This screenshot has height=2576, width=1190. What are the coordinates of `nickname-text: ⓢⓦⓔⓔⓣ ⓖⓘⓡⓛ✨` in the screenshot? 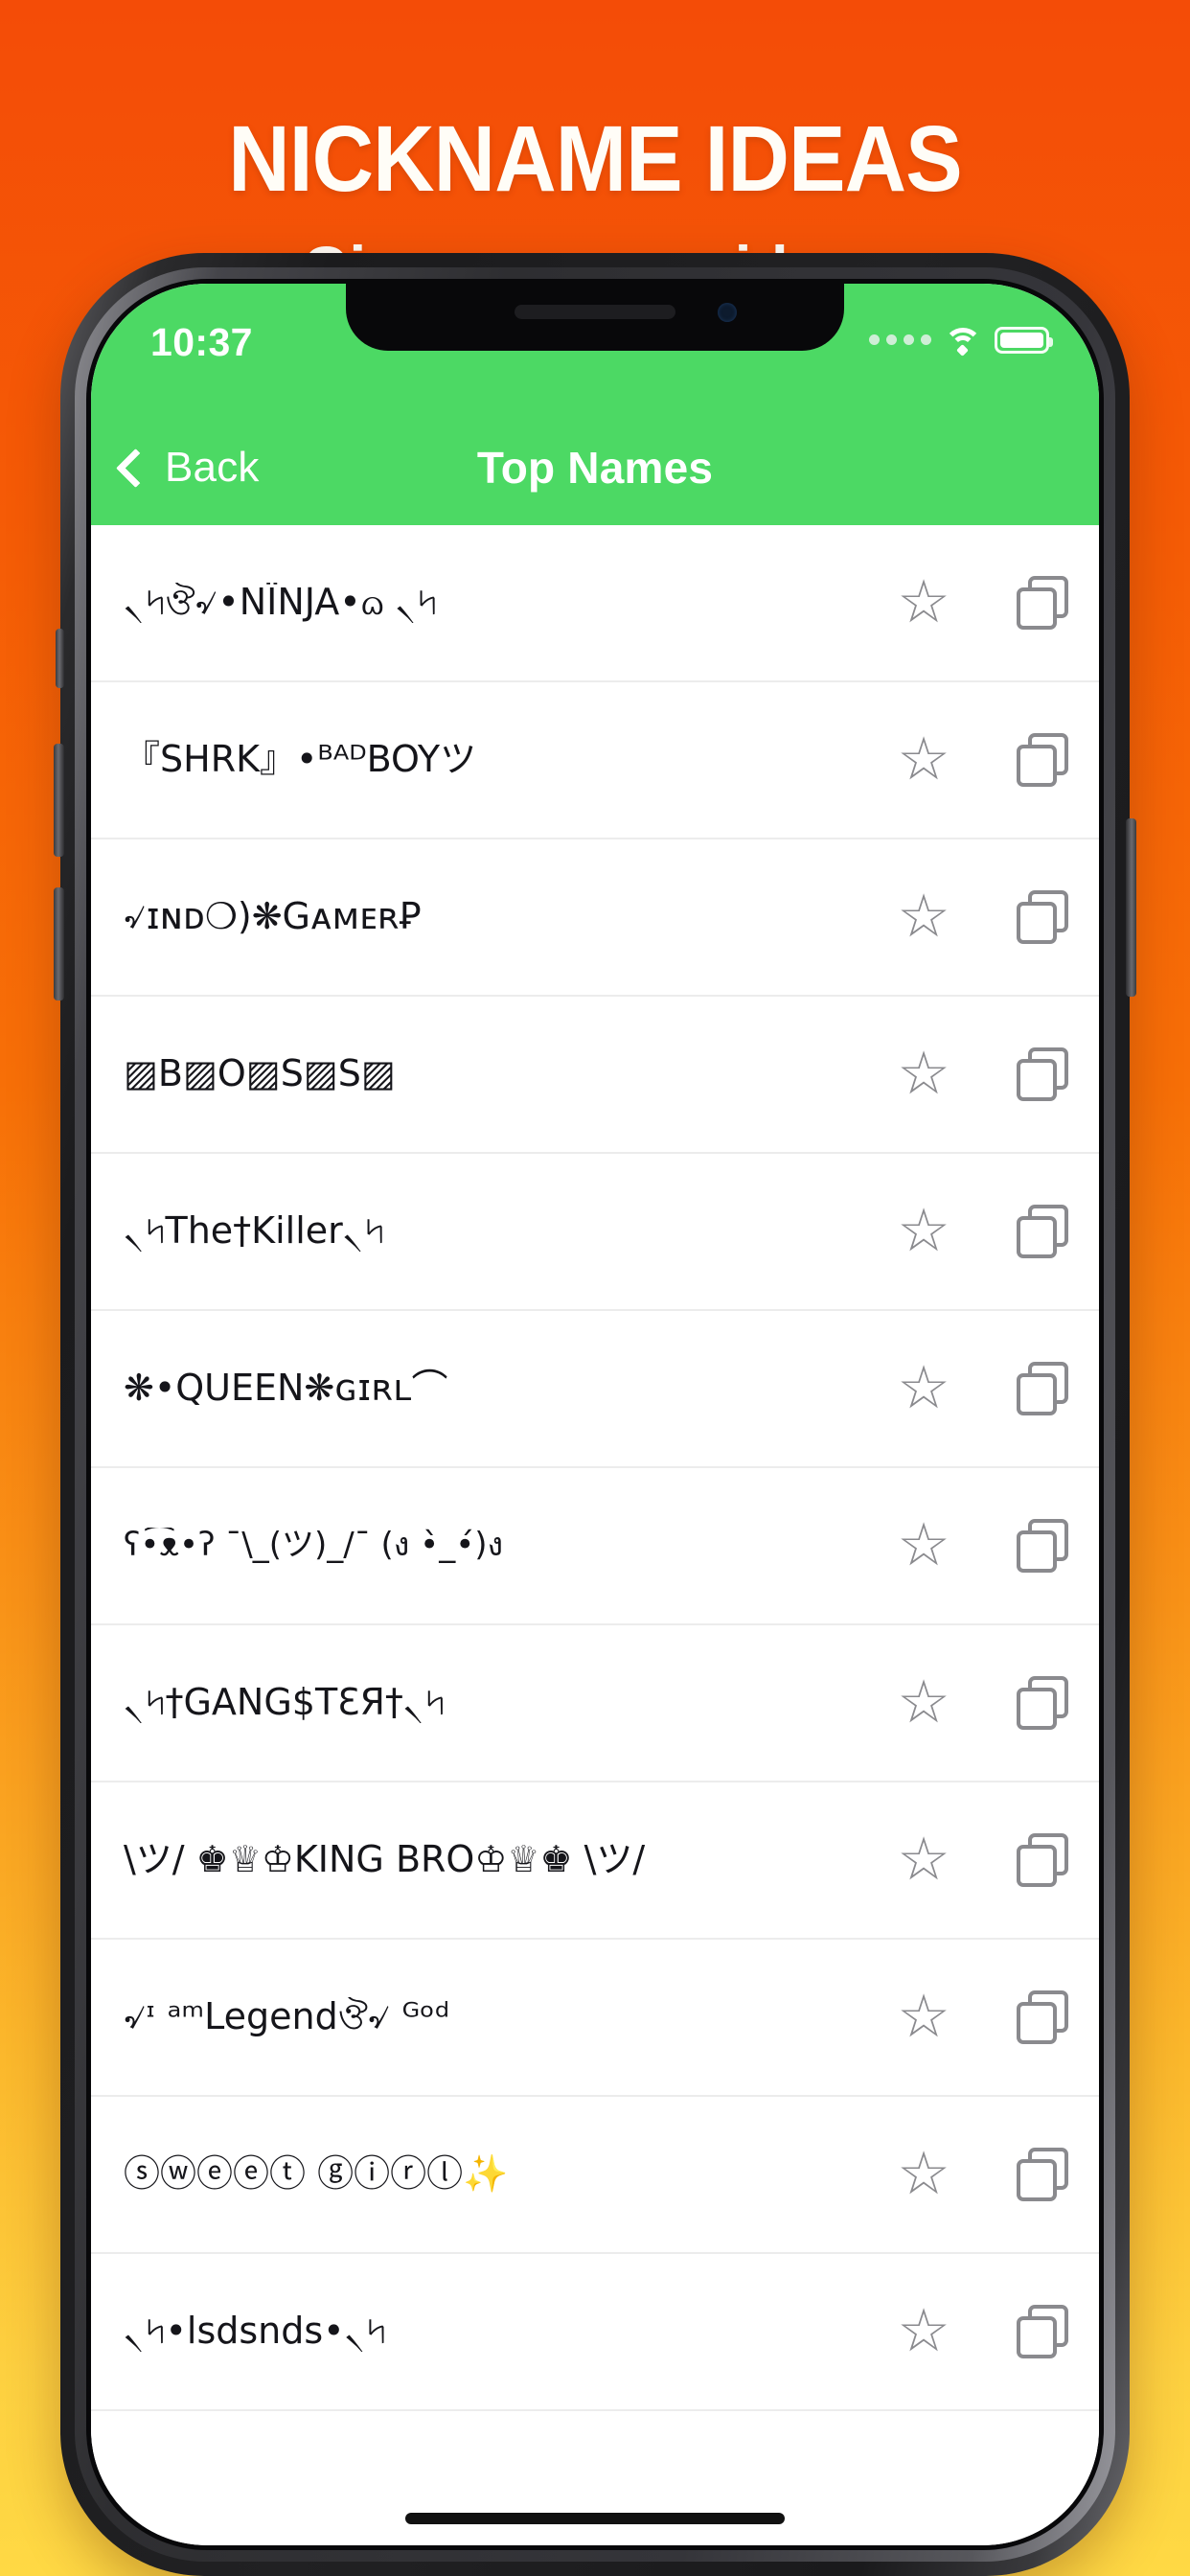 It's located at (317, 2174).